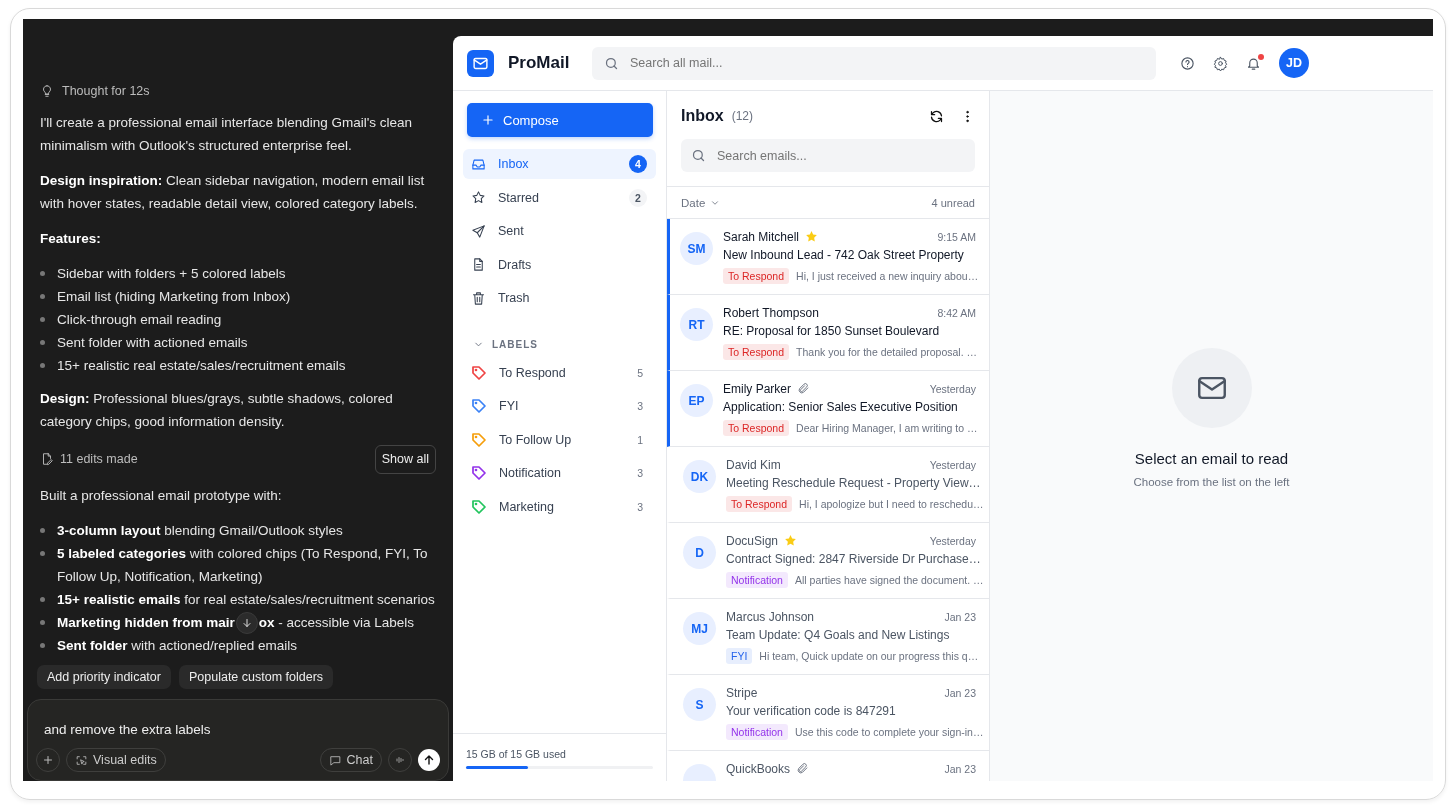  I want to click on send-button, so click(429, 760).